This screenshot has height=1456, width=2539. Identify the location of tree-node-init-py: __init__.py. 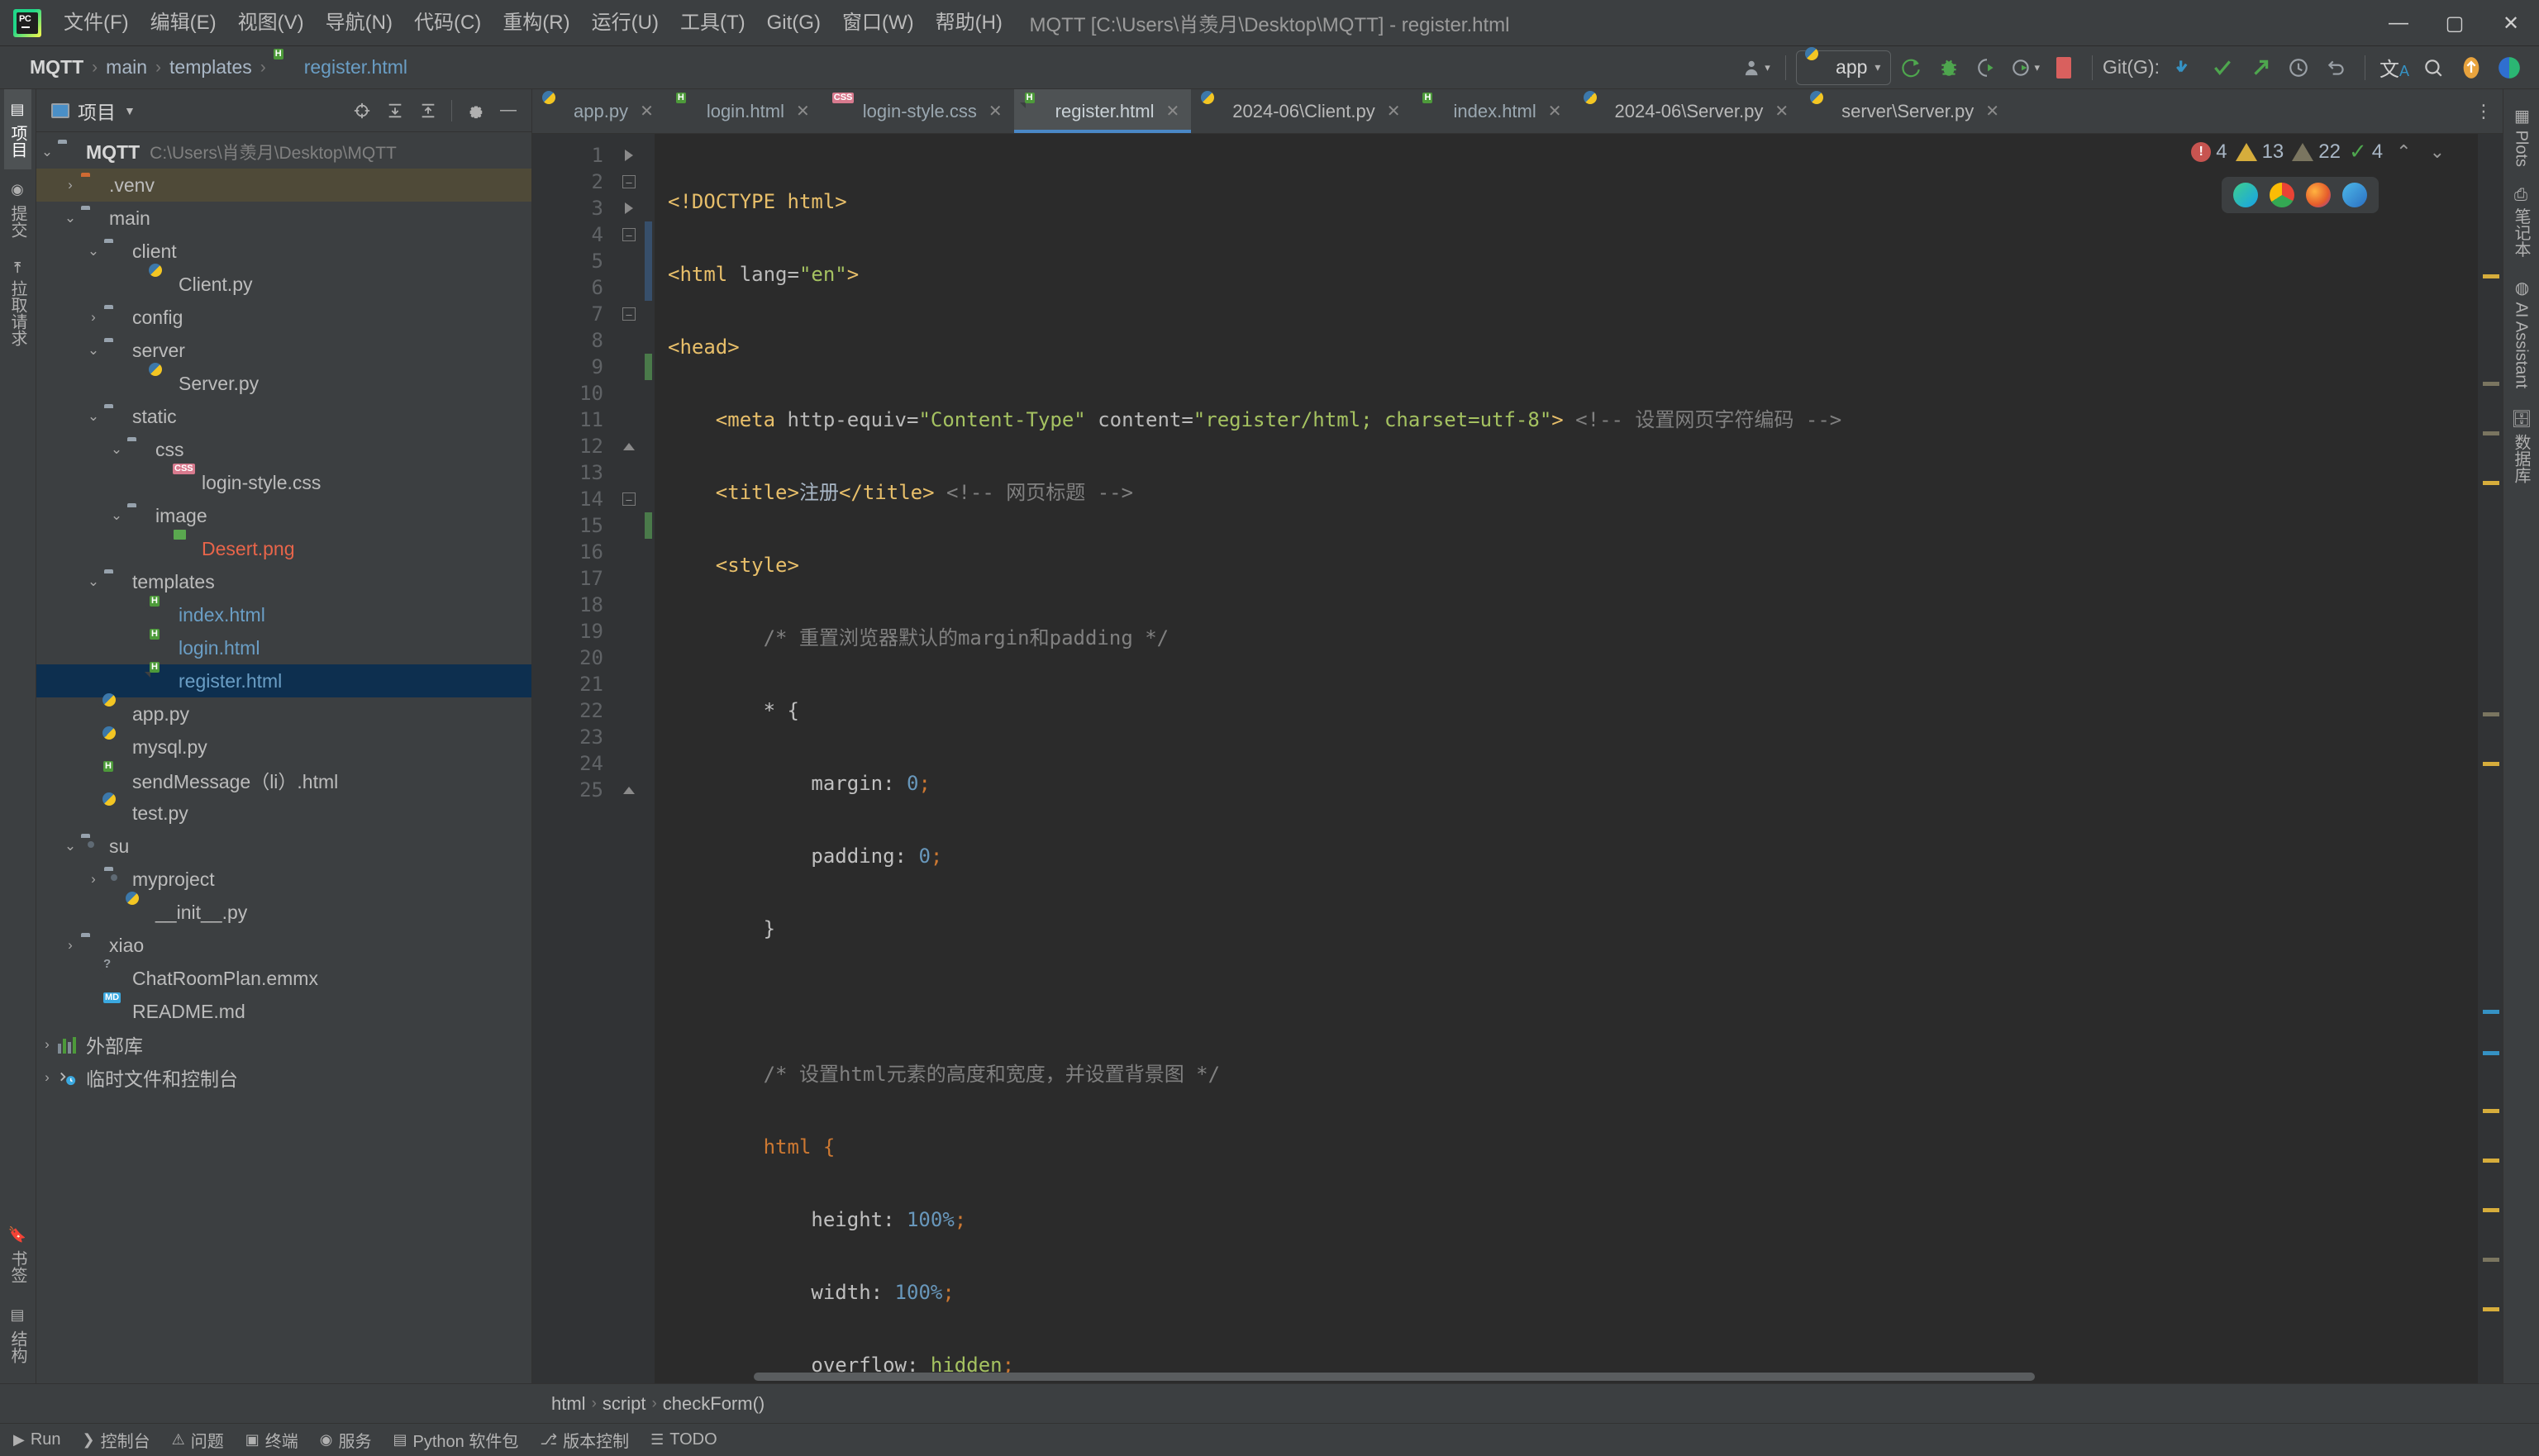
(283, 910).